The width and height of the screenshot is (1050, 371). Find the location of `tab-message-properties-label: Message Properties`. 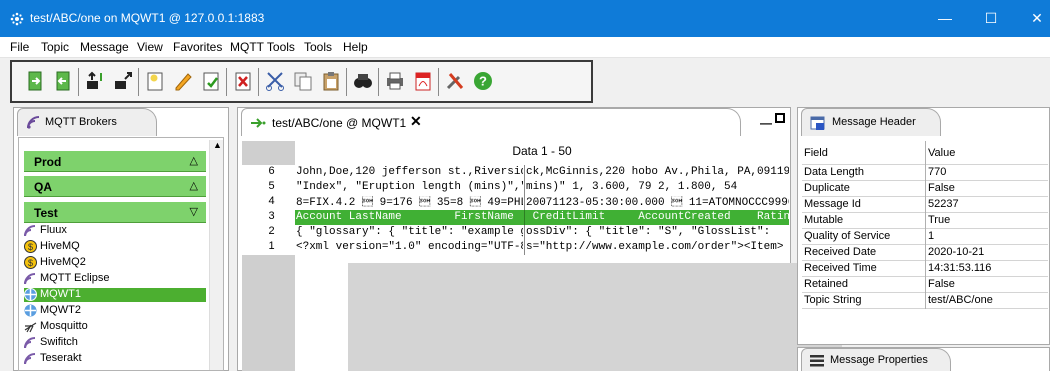

tab-message-properties-label: Message Properties is located at coordinates (879, 360).